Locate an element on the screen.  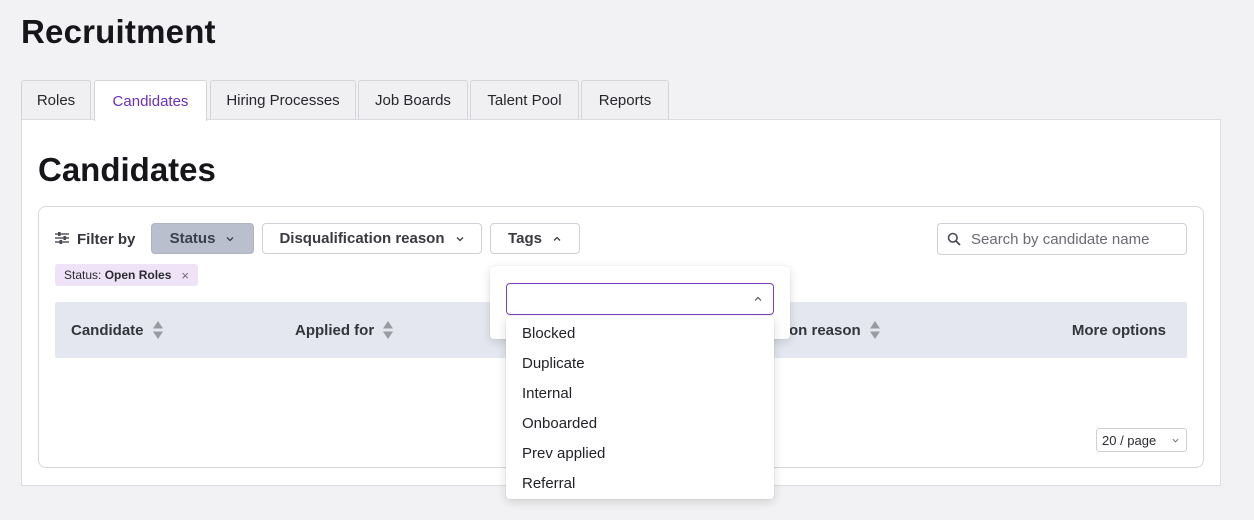
active-filter-chip: Status: Open Roles × is located at coordinates (126, 275).